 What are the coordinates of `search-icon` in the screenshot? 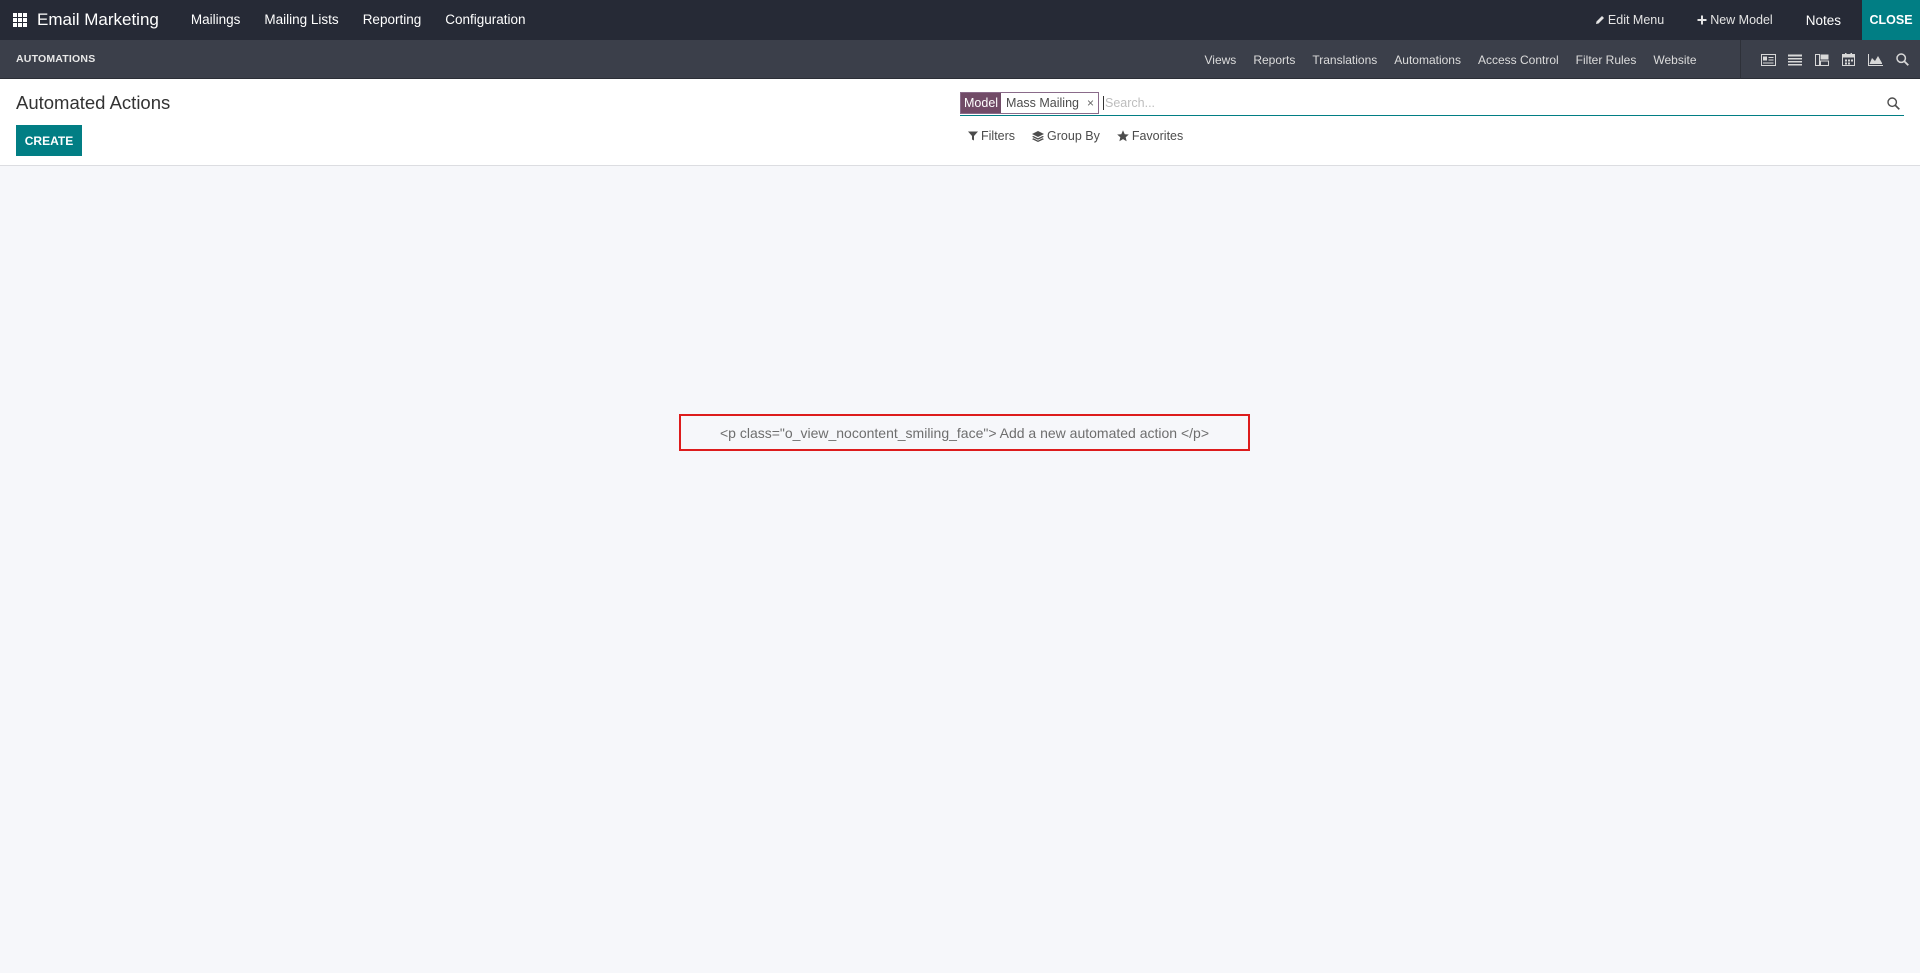 It's located at (1893, 103).